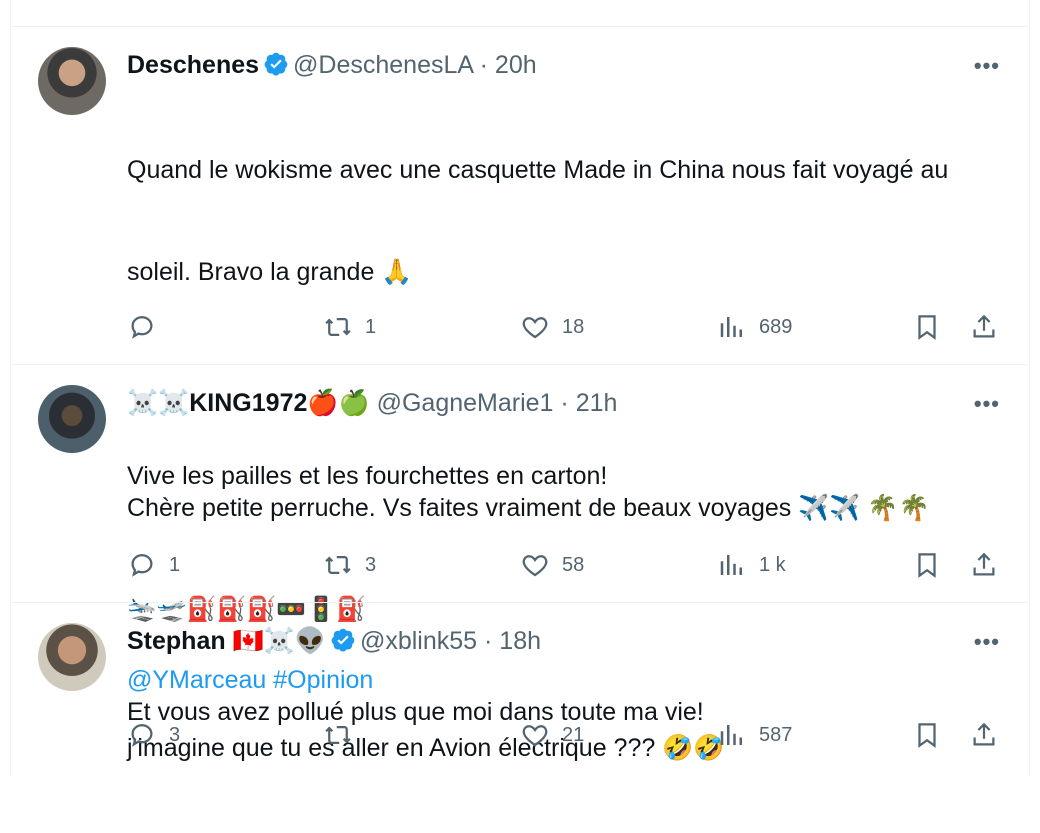 Image resolution: width=1040 pixels, height=833 pixels. What do you see at coordinates (153, 735) in the screenshot?
I see `reply-button: 3` at bounding box center [153, 735].